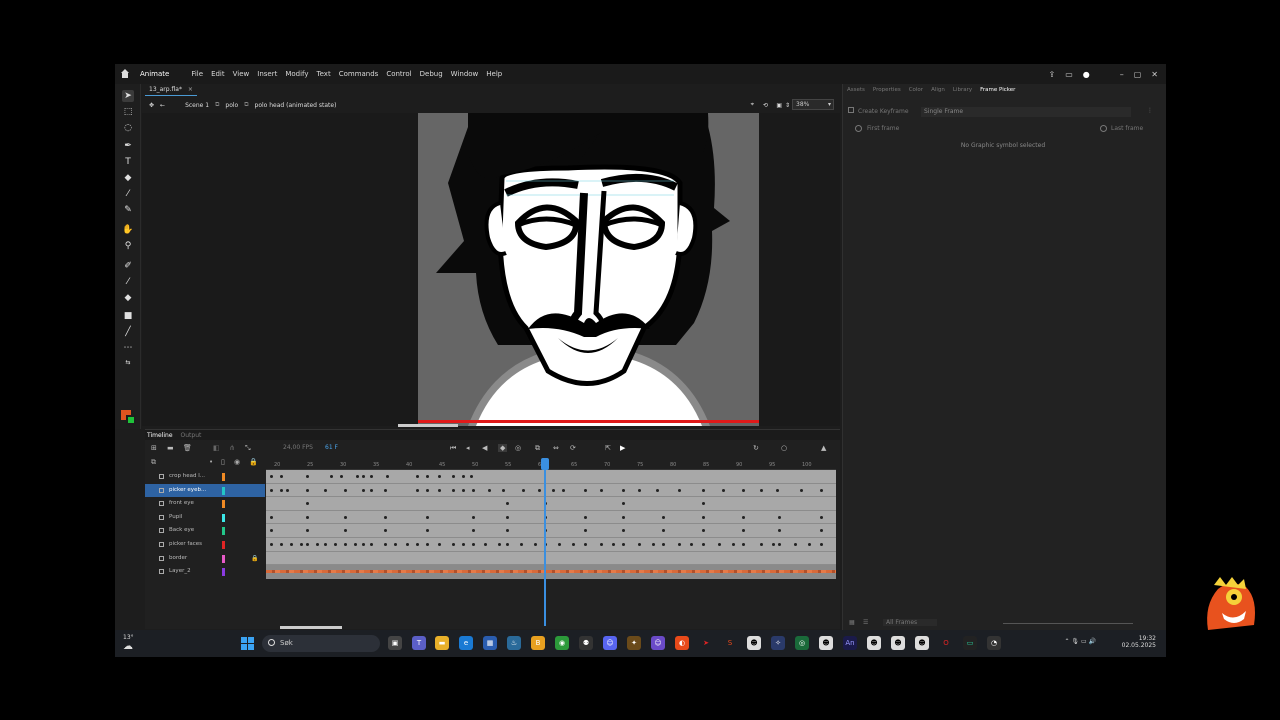  Describe the element at coordinates (997, 90) in the screenshot. I see `tab-frame-picker: Frame Picker` at that location.